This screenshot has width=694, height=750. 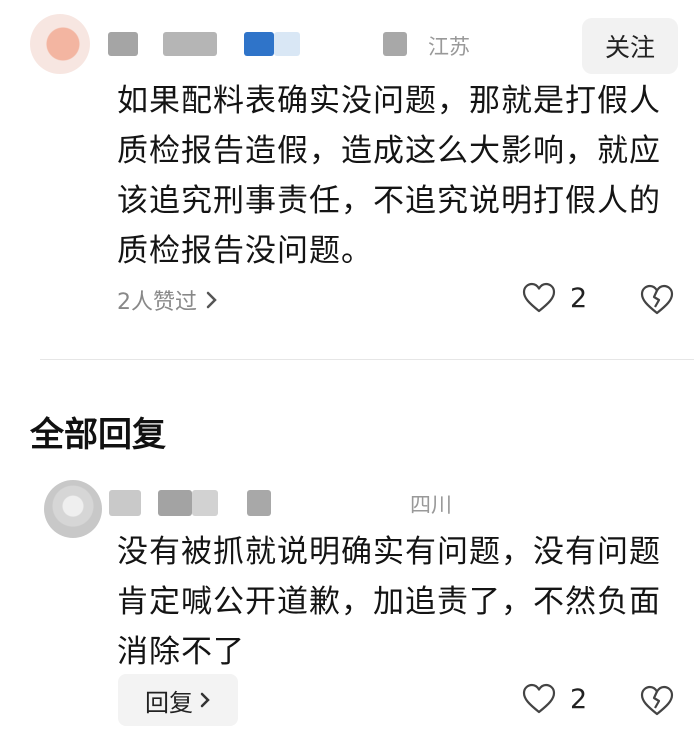 What do you see at coordinates (579, 298) in the screenshot?
I see `like-count: 2` at bounding box center [579, 298].